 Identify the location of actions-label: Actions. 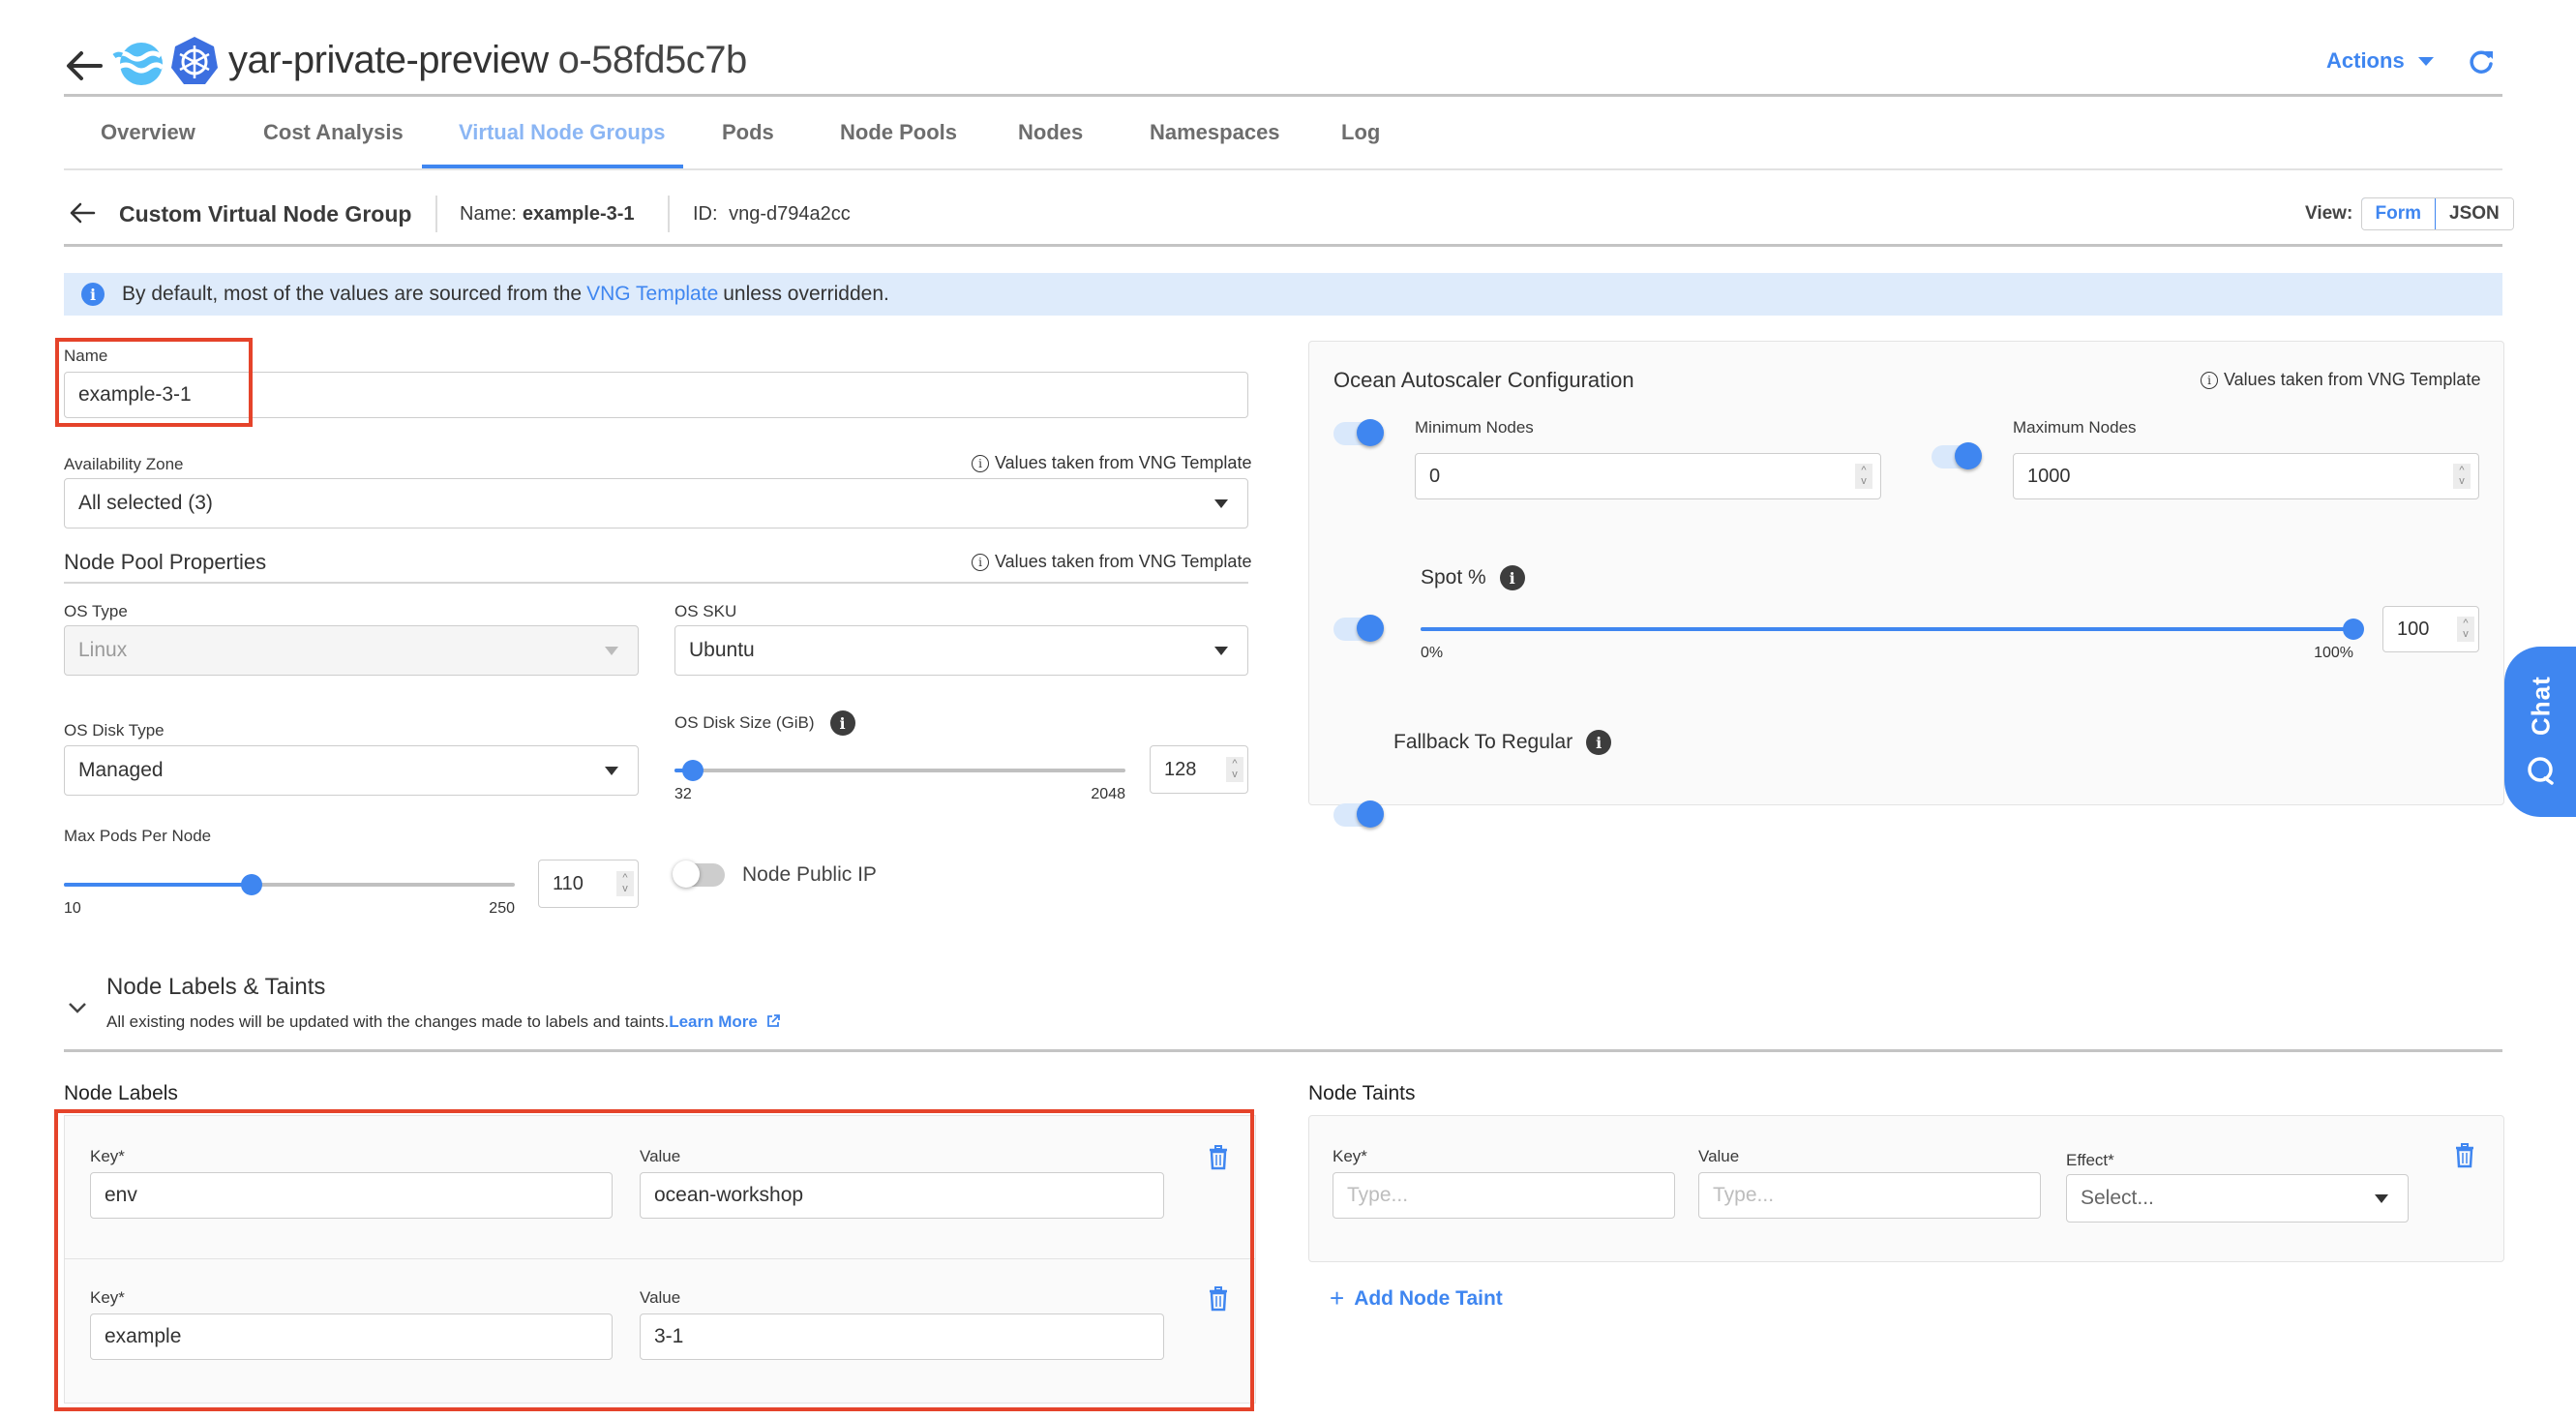
(2365, 61).